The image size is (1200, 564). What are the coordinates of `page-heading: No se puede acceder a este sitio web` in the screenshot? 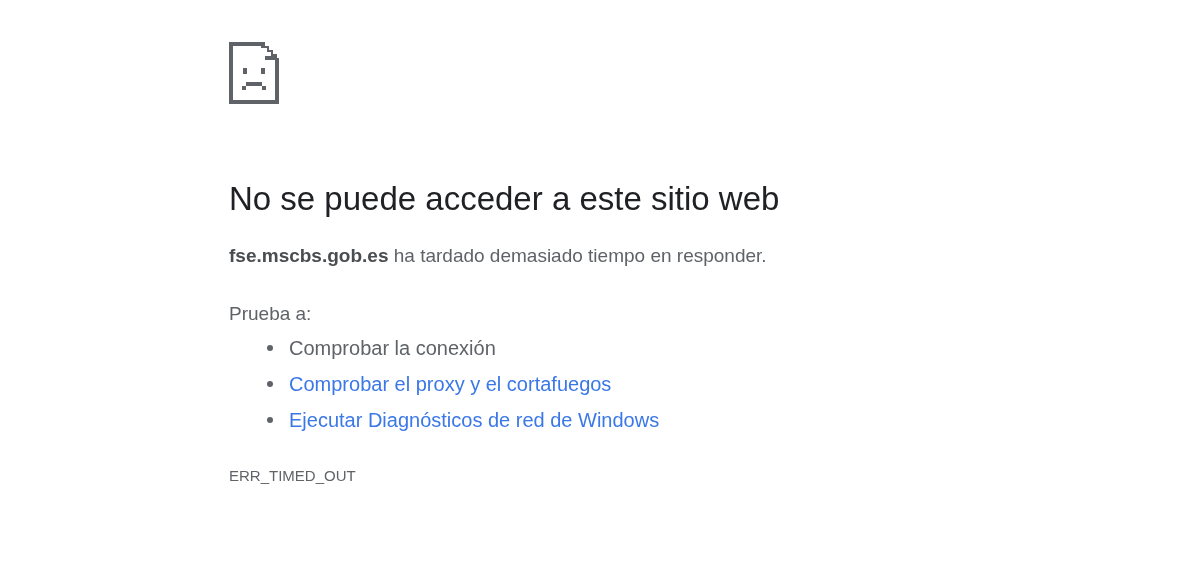 It's located at (504, 199).